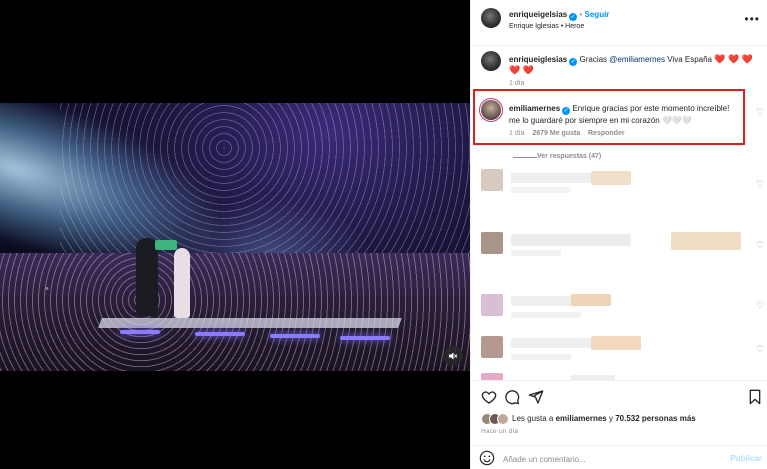 Image resolution: width=767 pixels, height=469 pixels. I want to click on comment-likes: 2679 Me gusta, so click(556, 133).